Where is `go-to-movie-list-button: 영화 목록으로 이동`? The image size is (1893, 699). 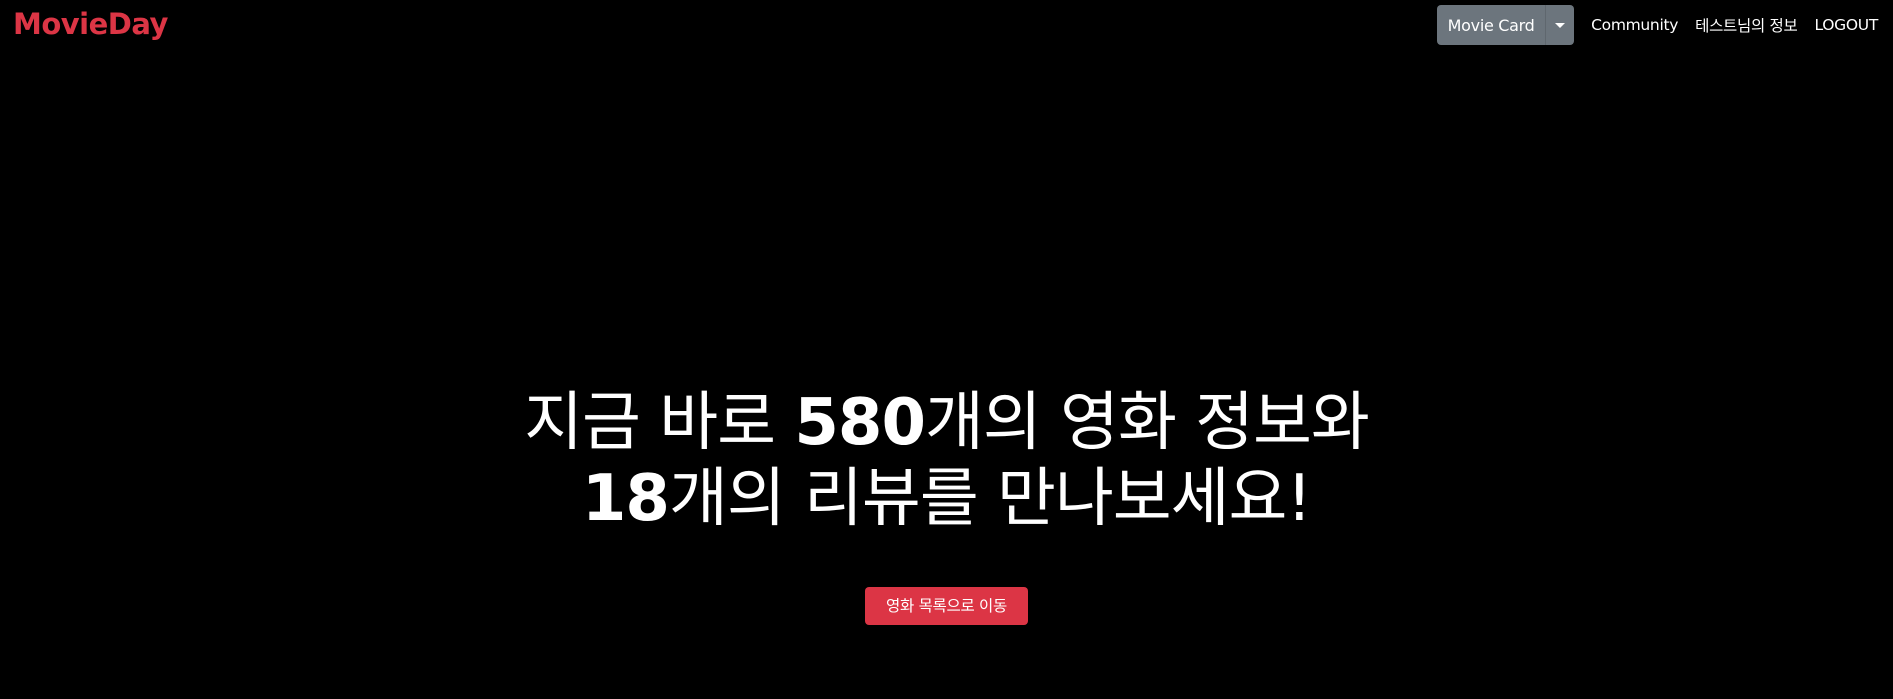 go-to-movie-list-button: 영화 목록으로 이동 is located at coordinates (946, 606).